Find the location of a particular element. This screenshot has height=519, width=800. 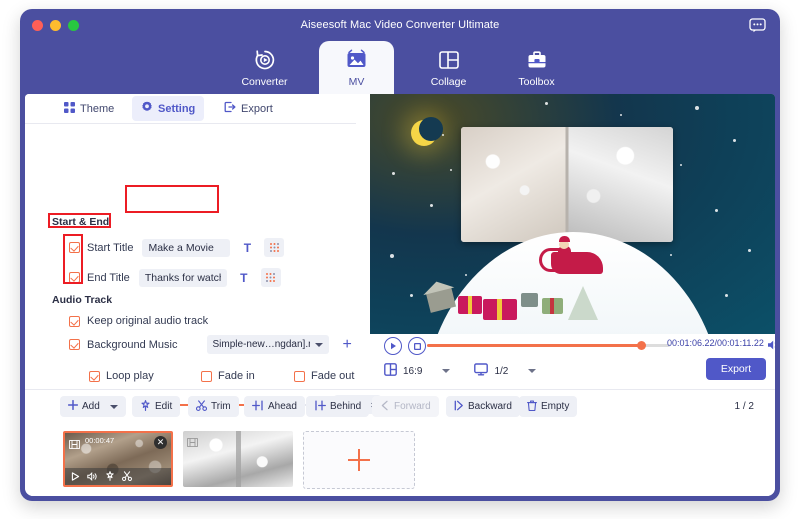

background-music-select: Simple-new…ngdan].mp3 is located at coordinates (267, 344).